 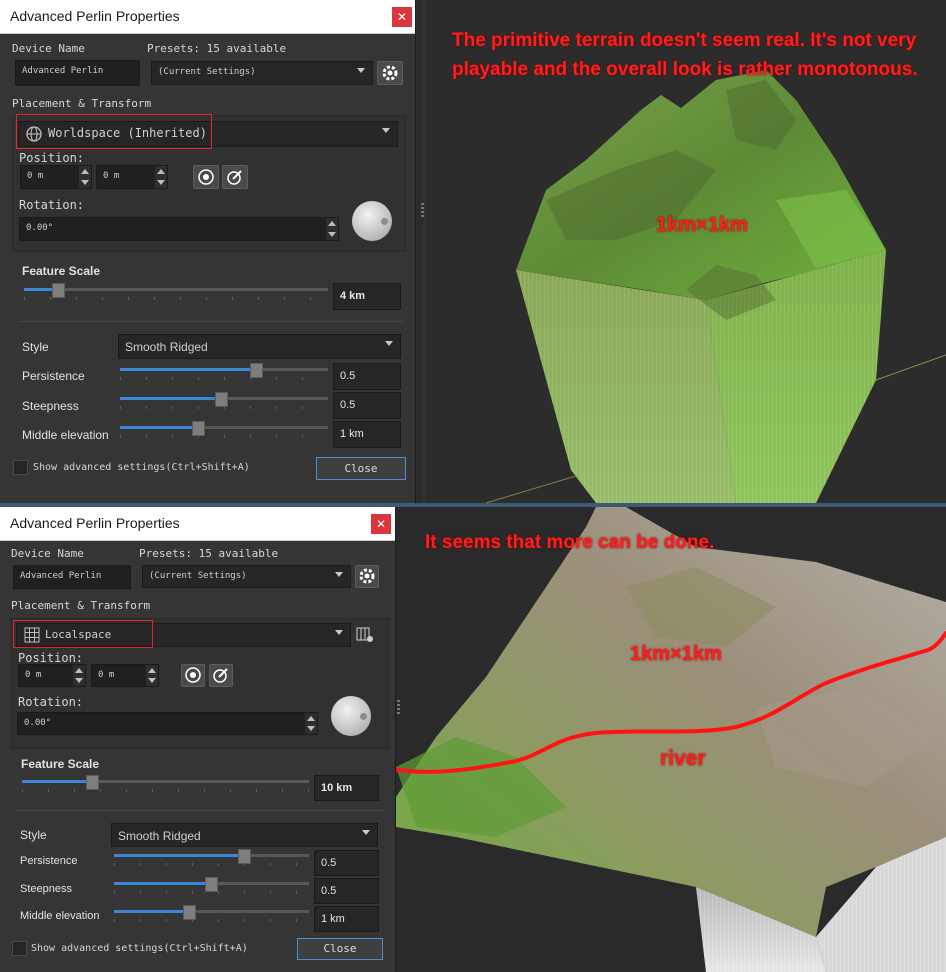 I want to click on steepness-label: Steepness, so click(x=50, y=406).